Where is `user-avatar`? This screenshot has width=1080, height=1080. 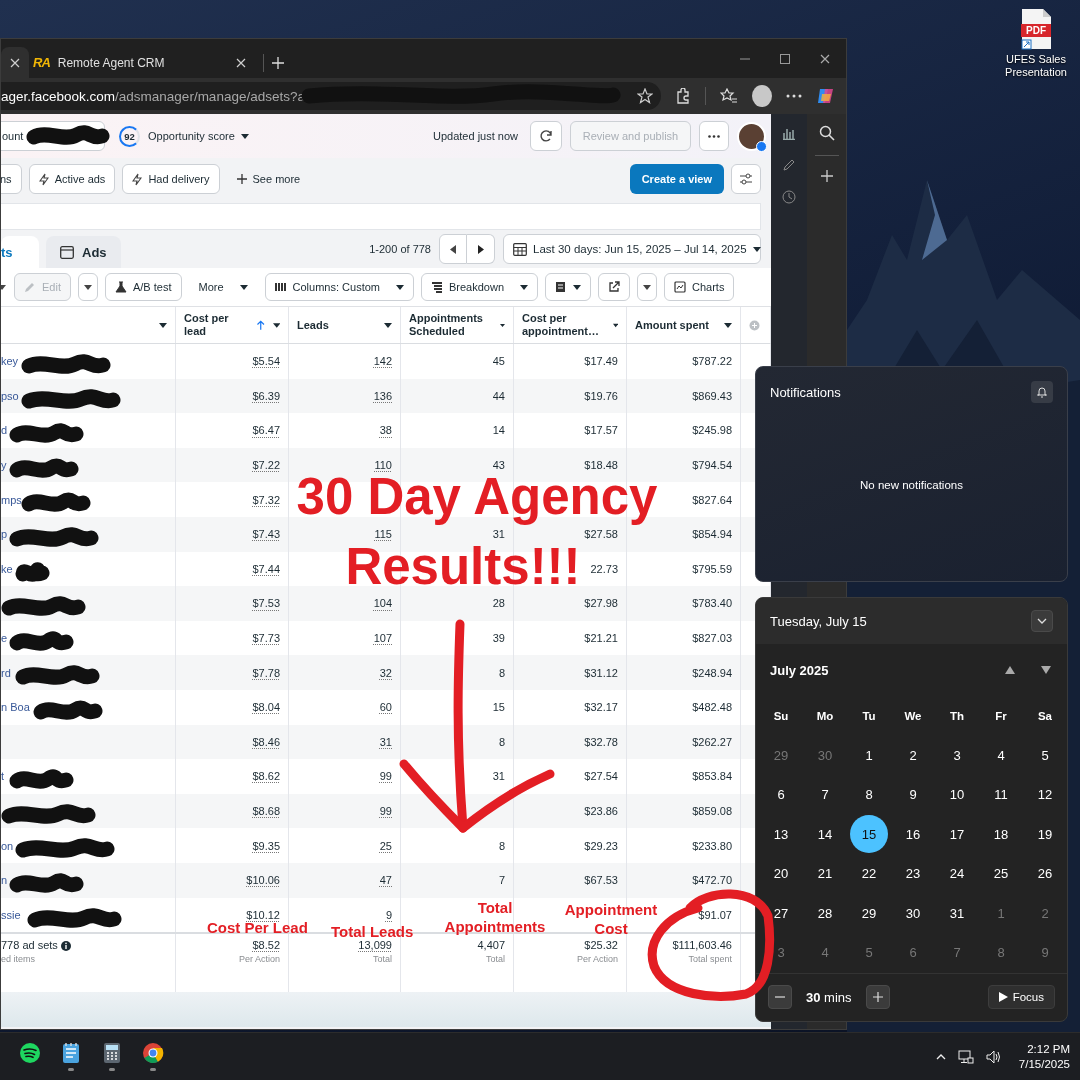
user-avatar is located at coordinates (751, 136).